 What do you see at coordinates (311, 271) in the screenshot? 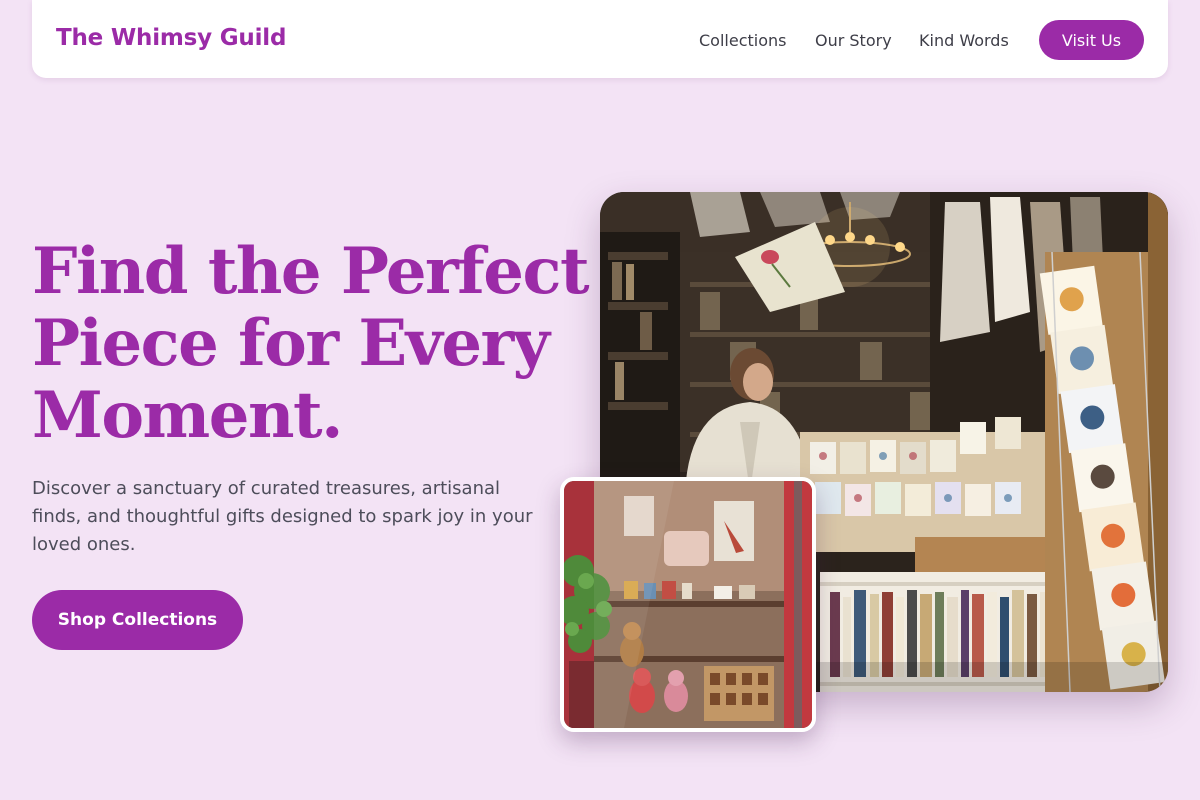
I see `headline-line-1: Find the Perfect` at bounding box center [311, 271].